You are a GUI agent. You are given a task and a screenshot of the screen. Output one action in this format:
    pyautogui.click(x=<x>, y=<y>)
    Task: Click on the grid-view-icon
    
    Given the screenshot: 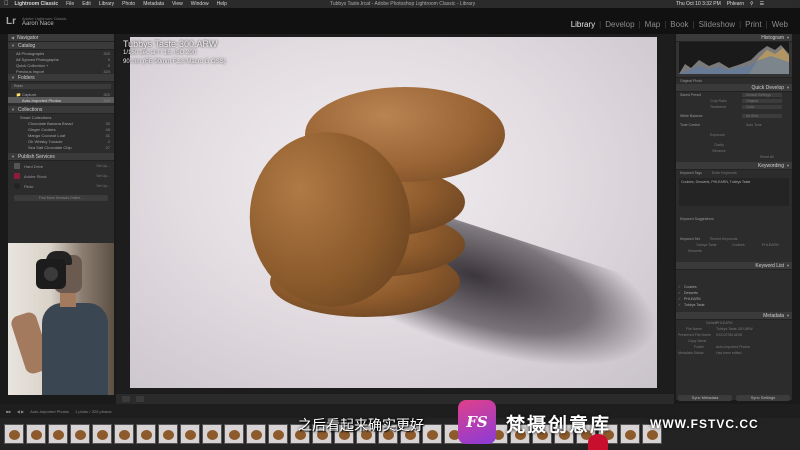 What is the action you would take?
    pyautogui.click(x=126, y=399)
    